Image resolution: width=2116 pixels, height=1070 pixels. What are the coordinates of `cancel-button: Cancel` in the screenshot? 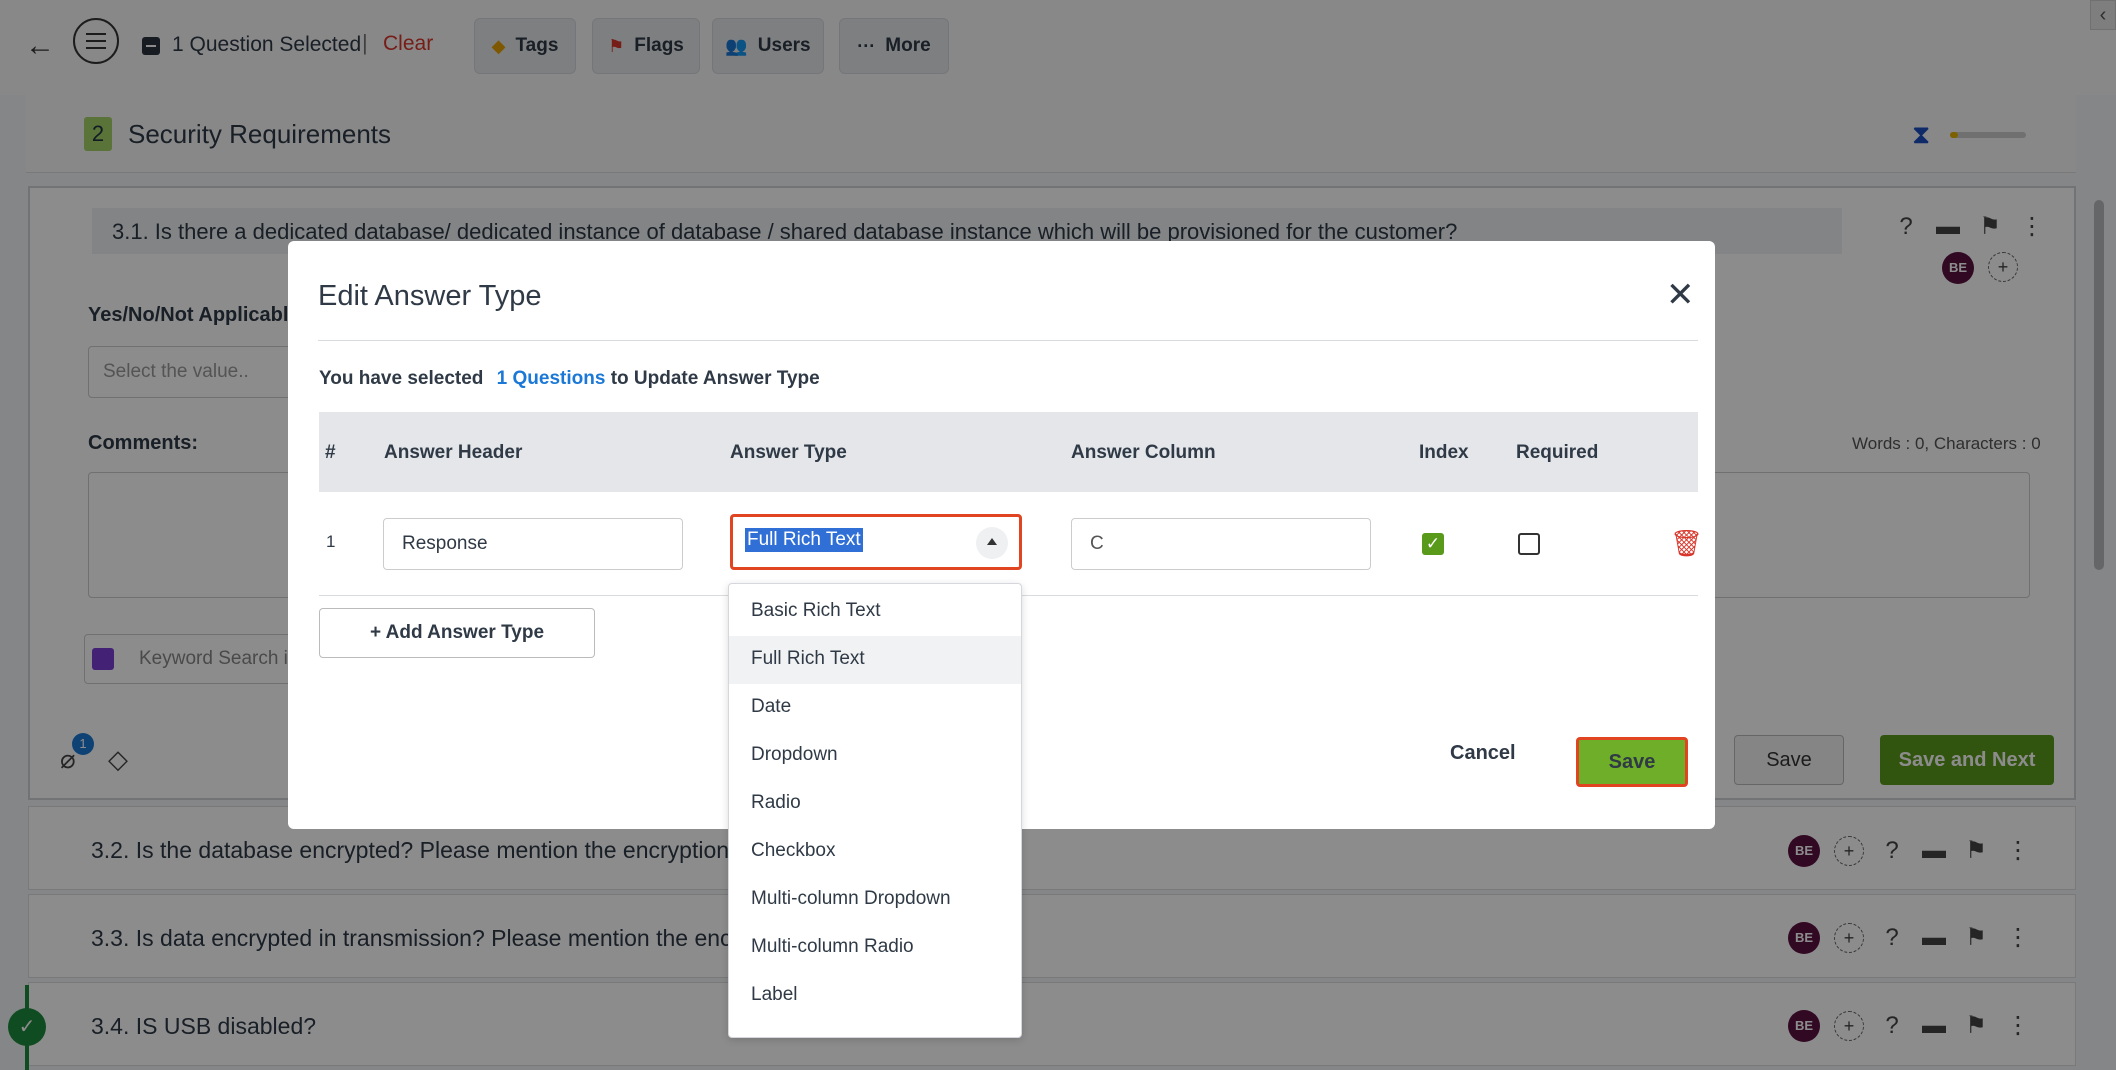 It's located at (1483, 753).